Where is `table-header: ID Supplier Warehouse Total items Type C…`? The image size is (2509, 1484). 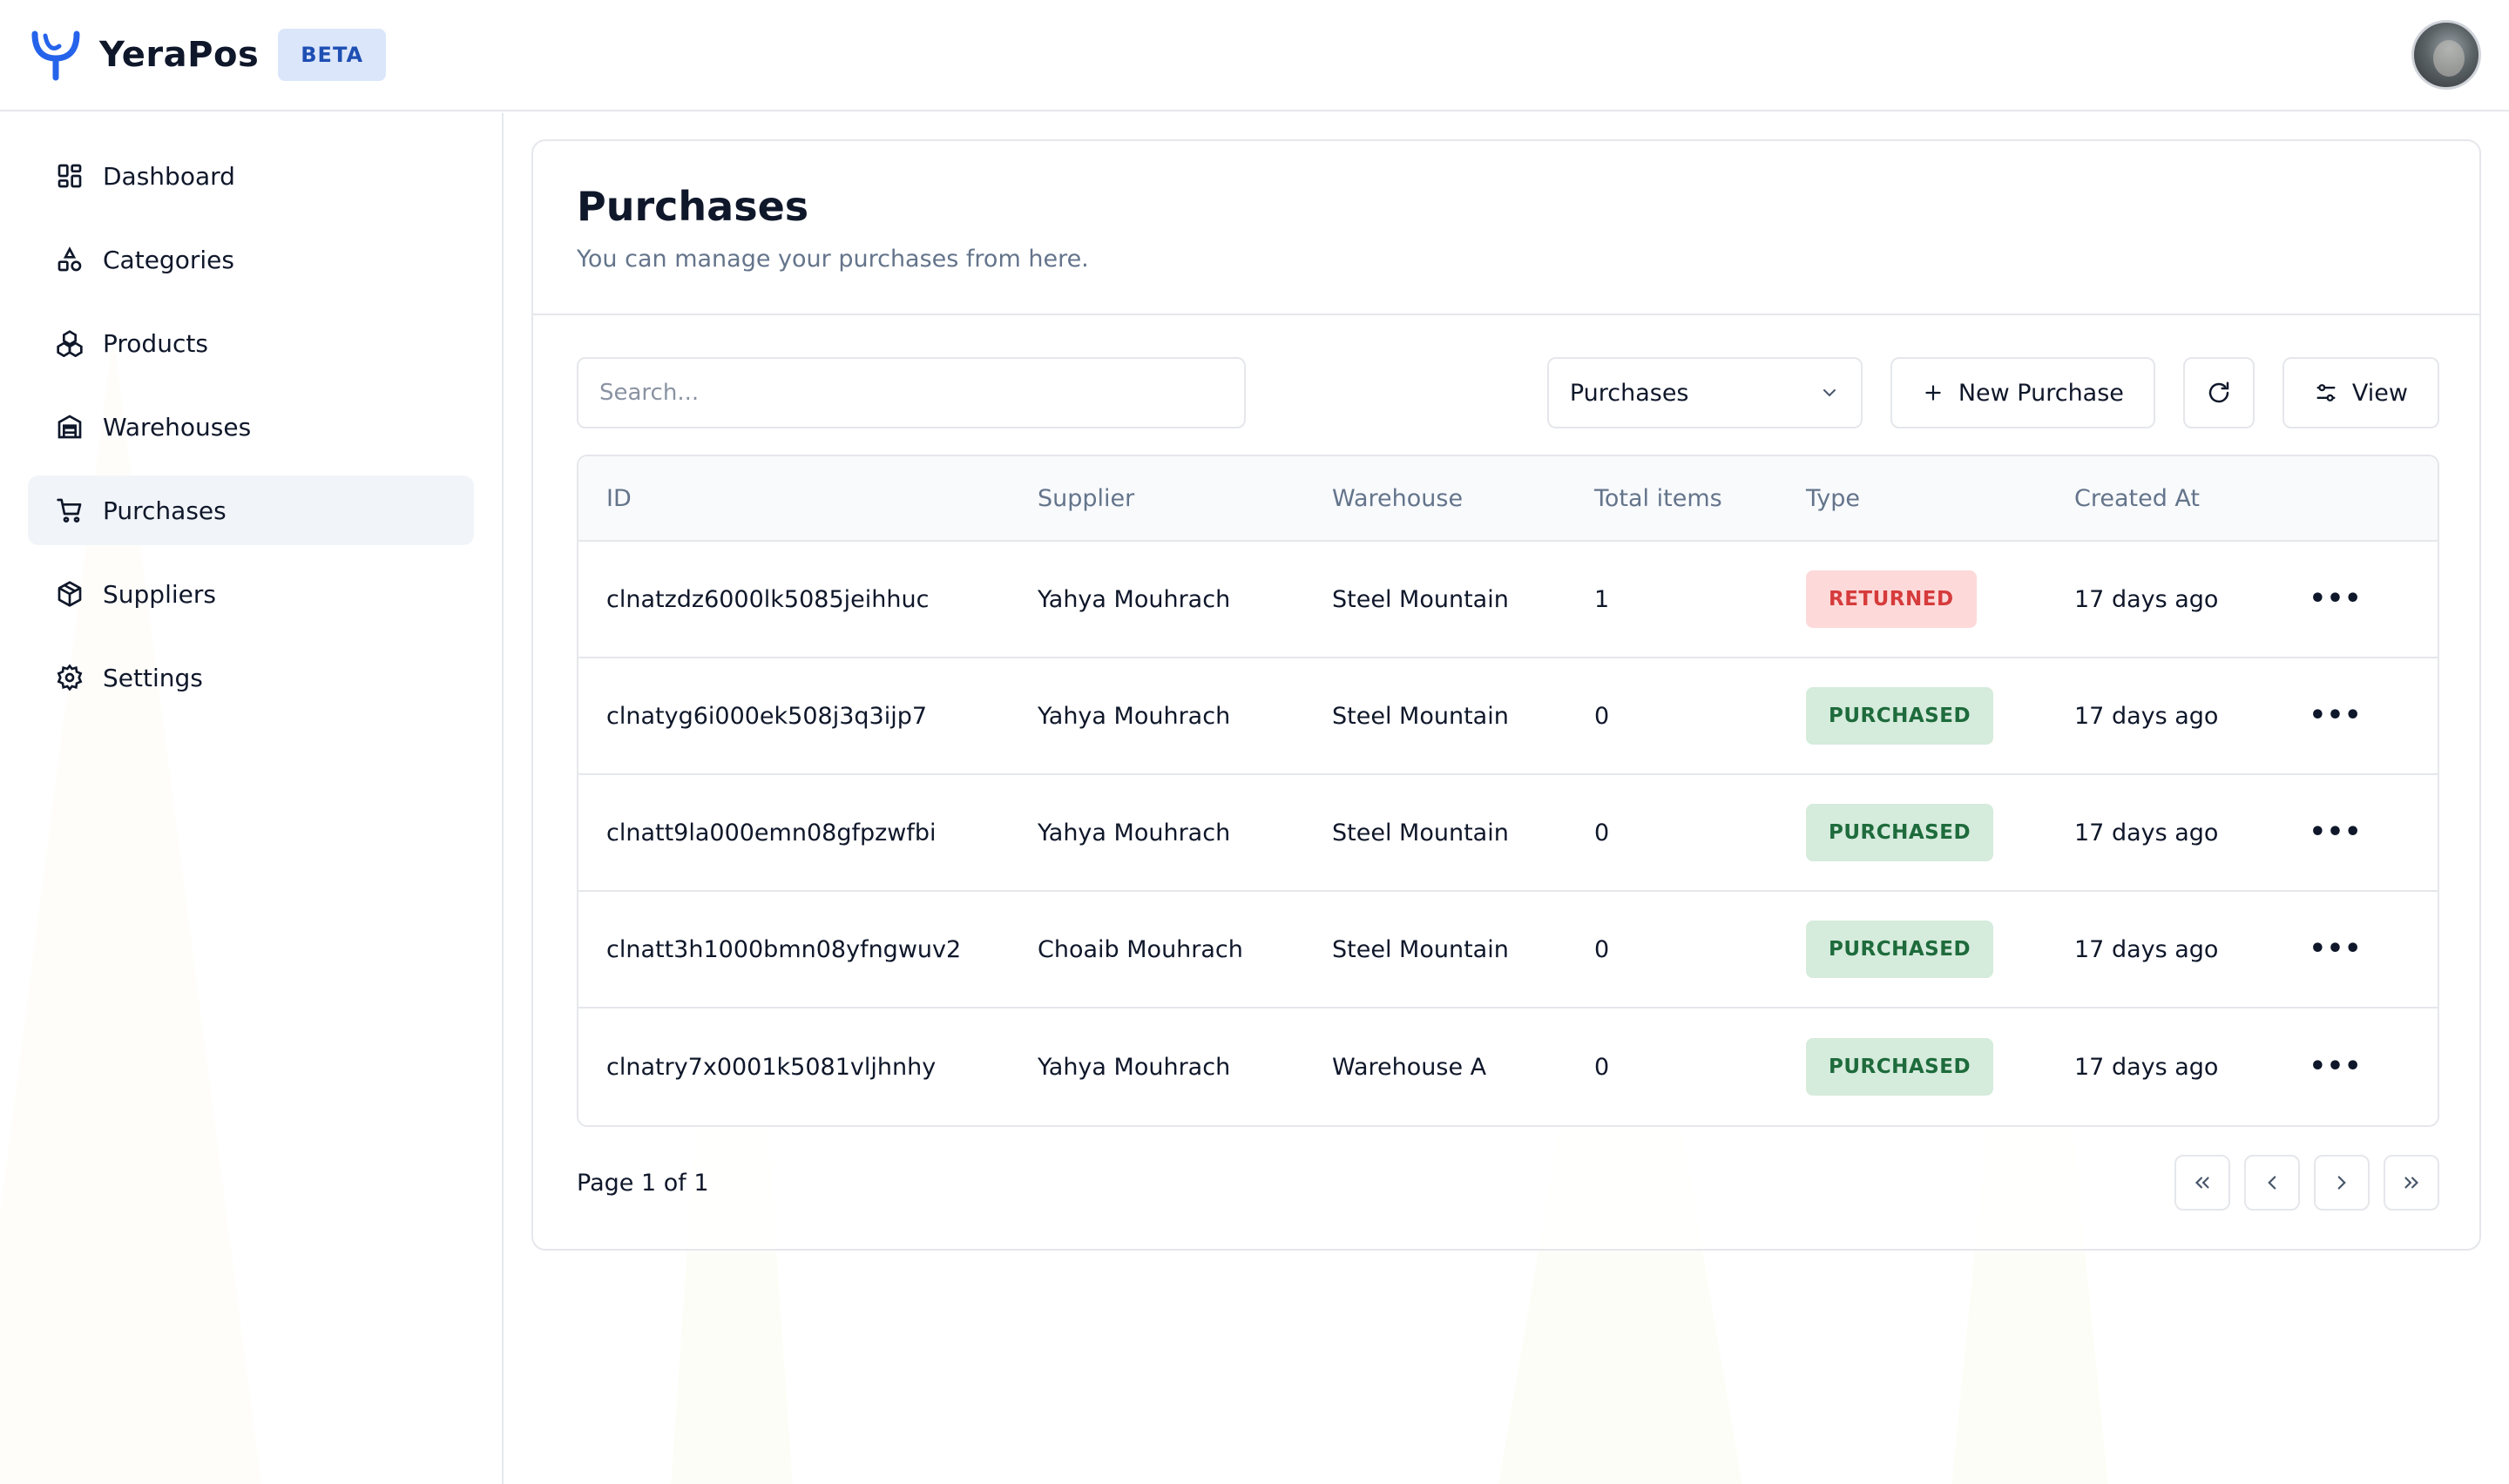
table-header: ID Supplier Warehouse Total items Type C… is located at coordinates (1508, 499).